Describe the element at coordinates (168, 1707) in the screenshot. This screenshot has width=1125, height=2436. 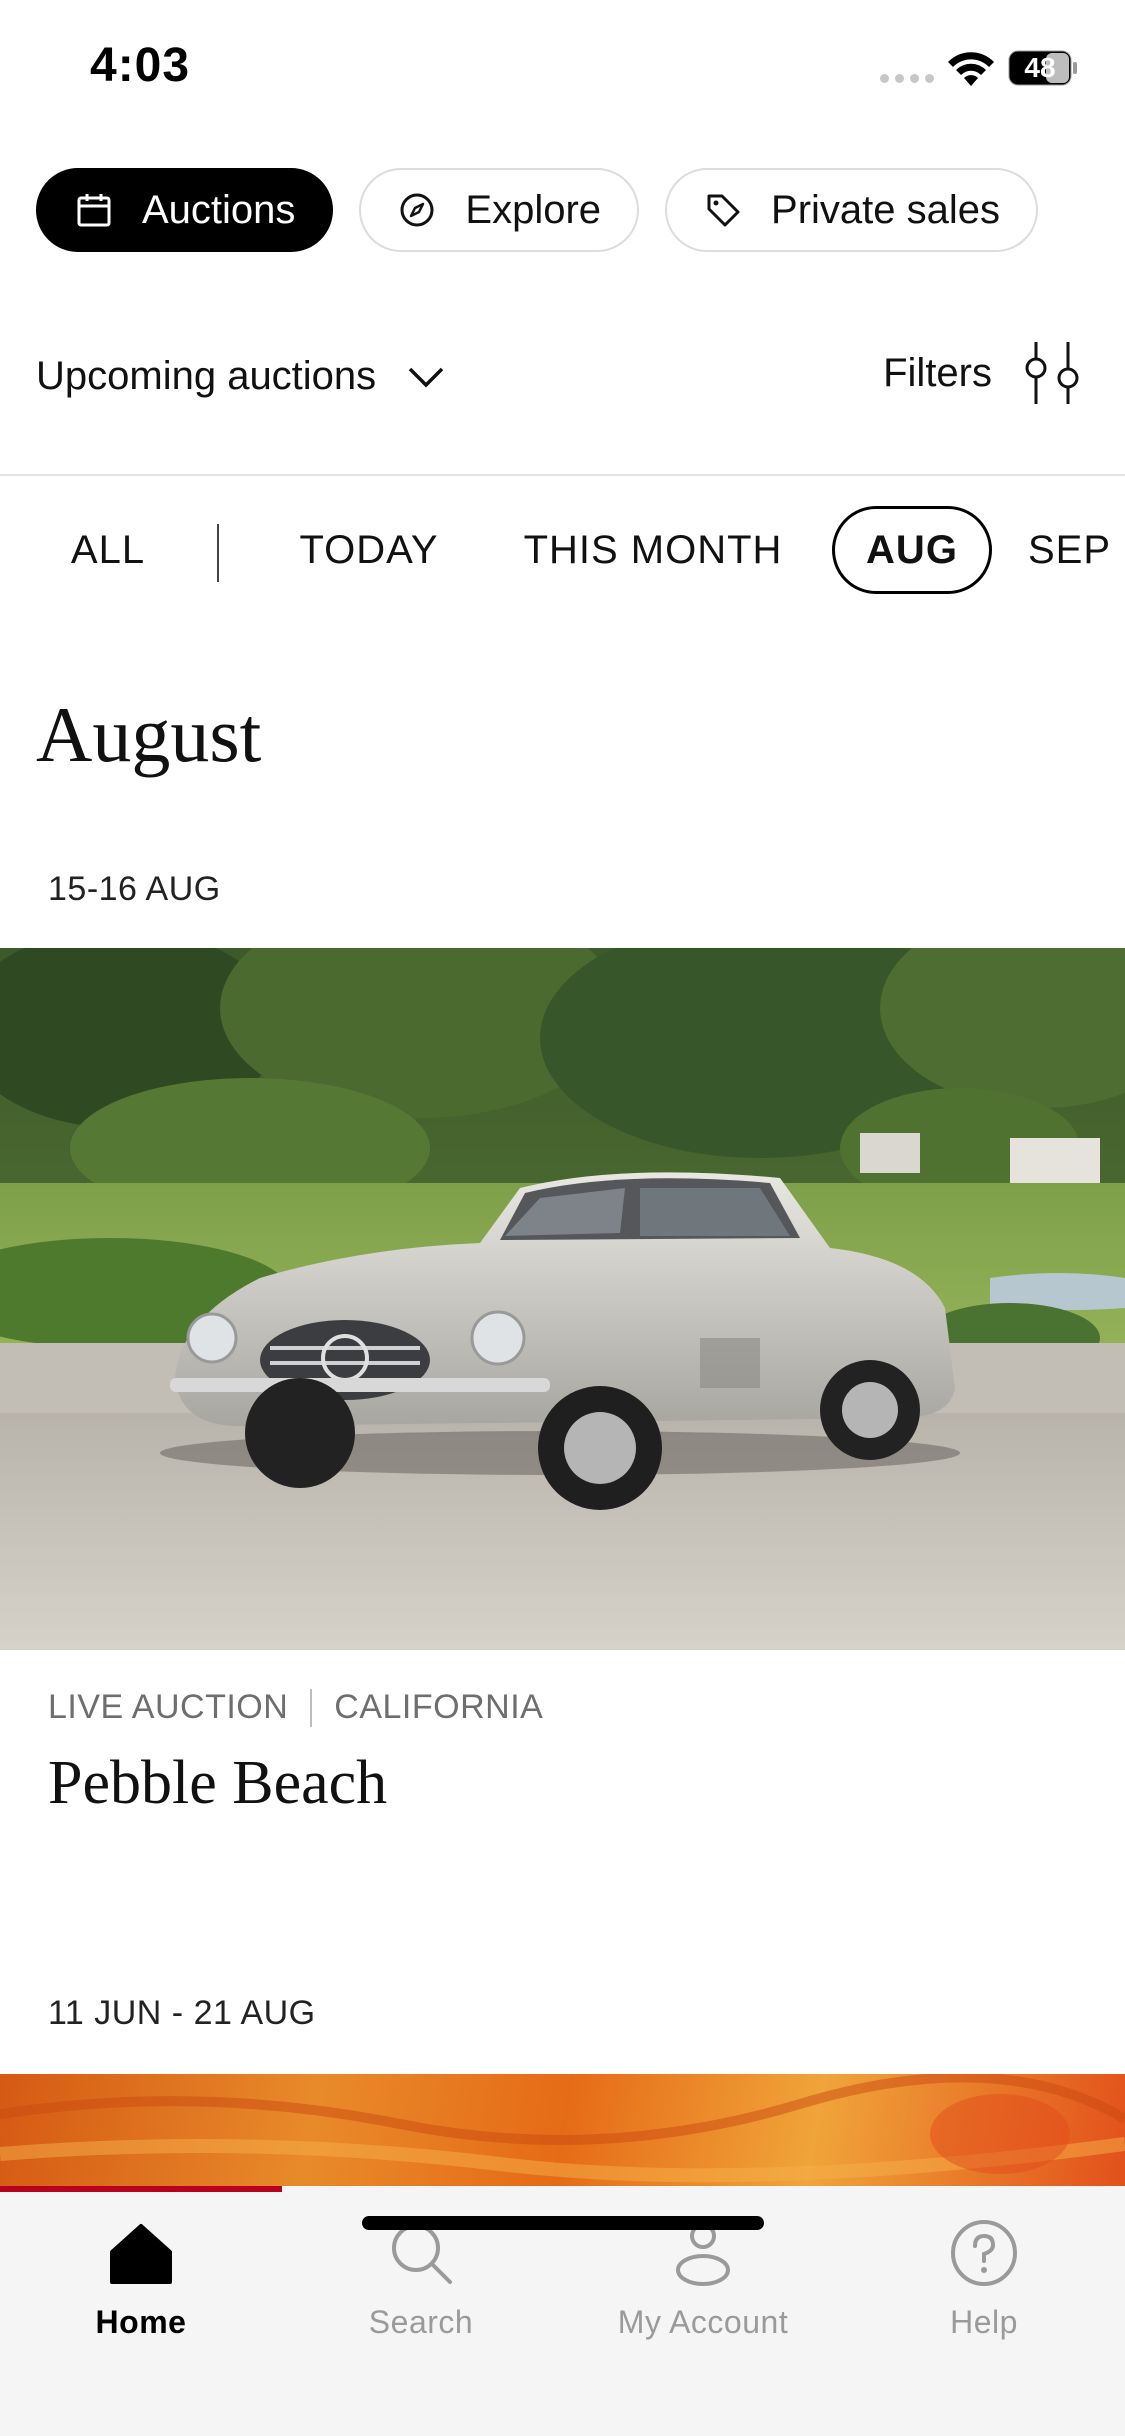
I see `auction-type: LIVE AUCTION` at that location.